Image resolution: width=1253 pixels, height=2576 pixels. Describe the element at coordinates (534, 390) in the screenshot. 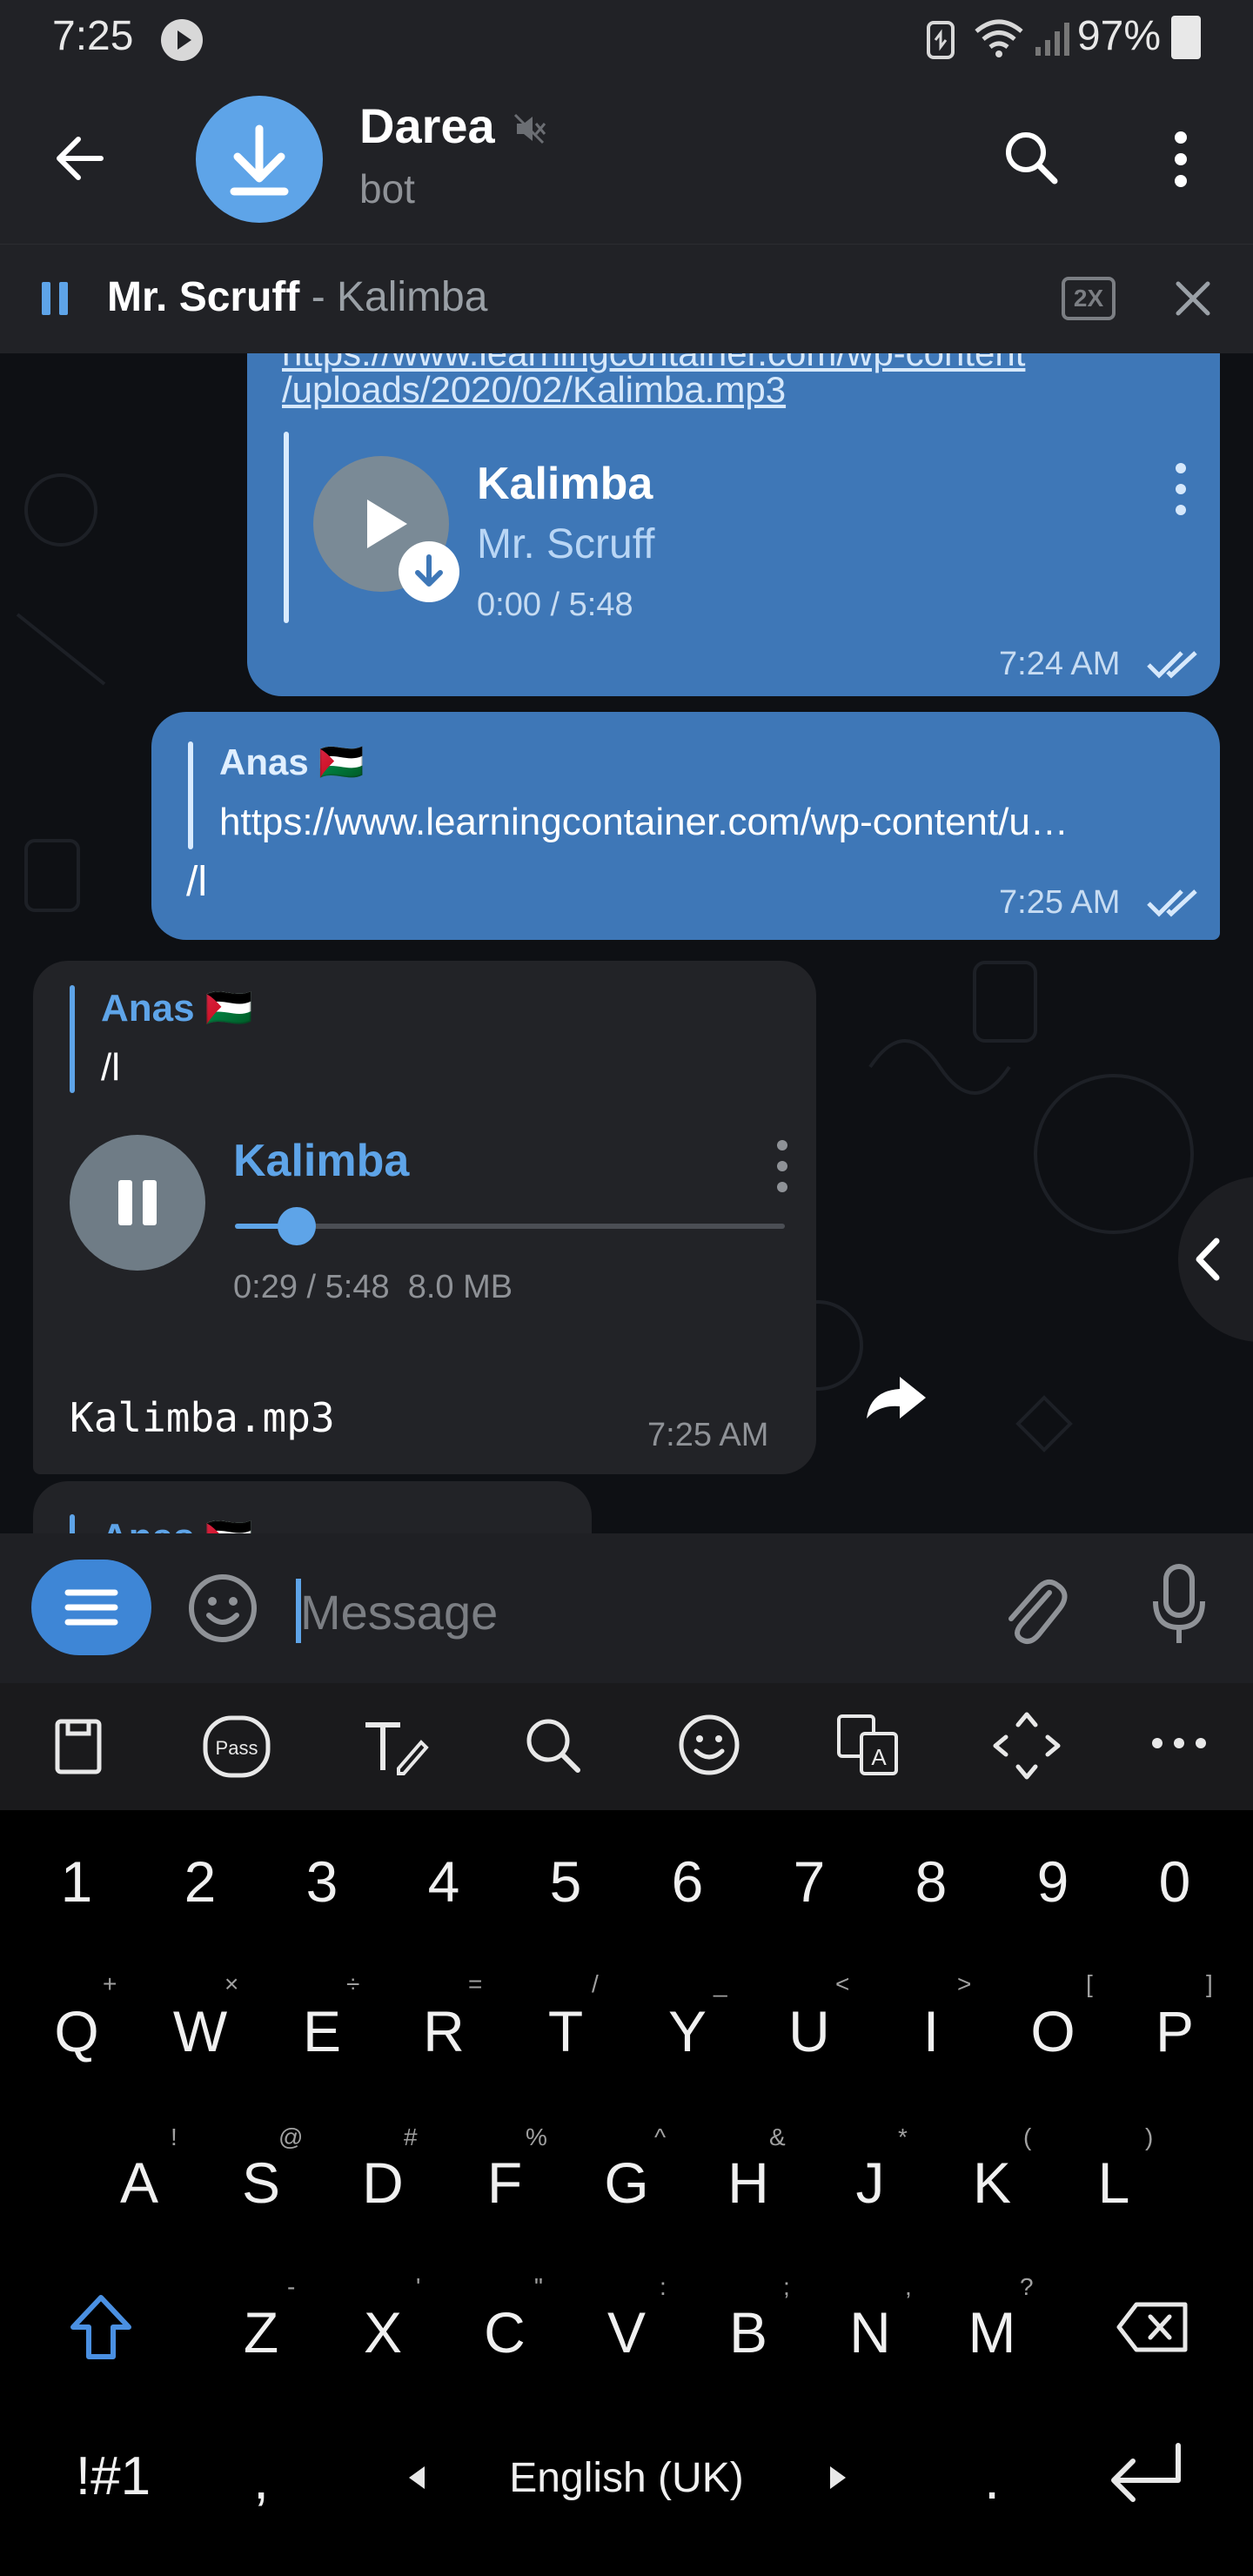

I see `message-link: /uploads/2020/02/Kalimba.mp3` at that location.